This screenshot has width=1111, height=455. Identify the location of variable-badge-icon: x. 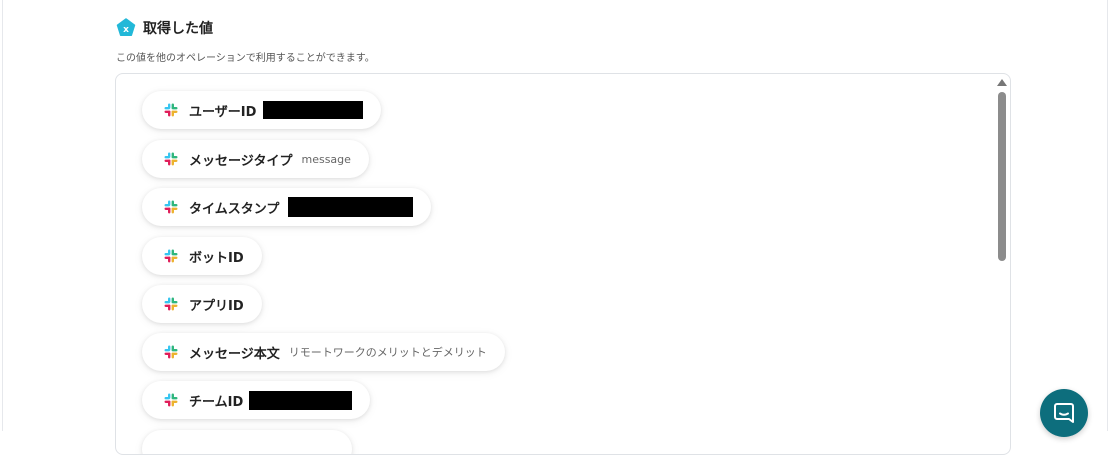
(126, 27).